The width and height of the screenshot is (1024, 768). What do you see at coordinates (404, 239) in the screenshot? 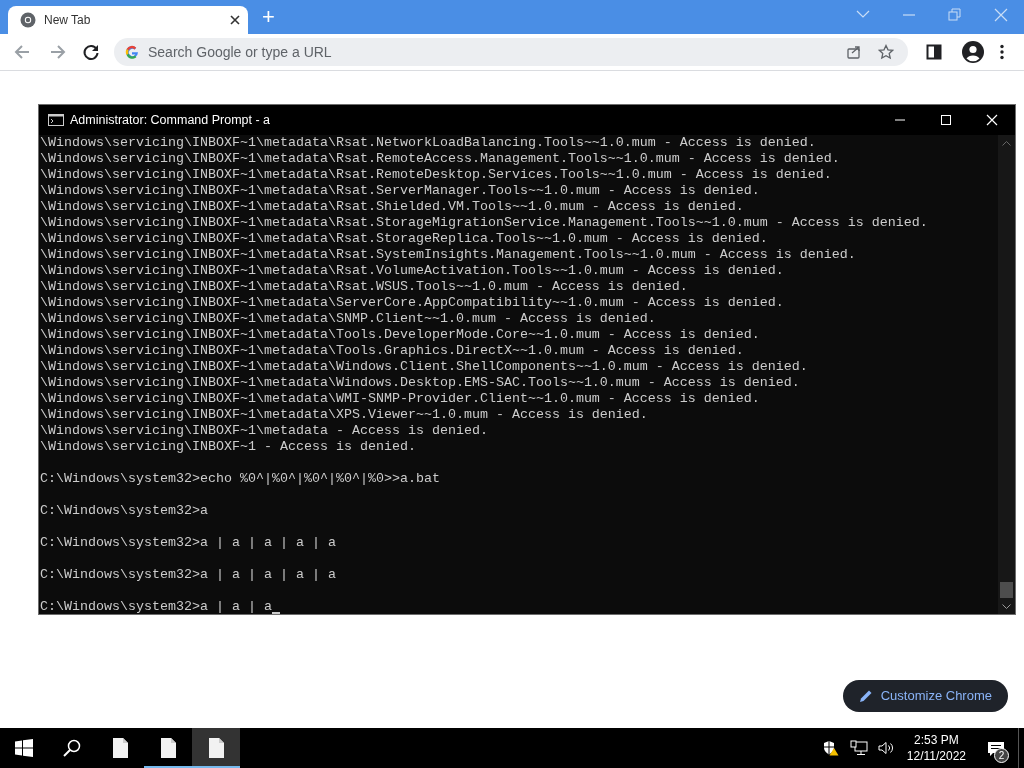
I see `console-line: \Windows\servicing\INBOXF~1\metadata\Rsat.StorageReplica.Tools~~1.0.mum - Access is denied.` at bounding box center [404, 239].